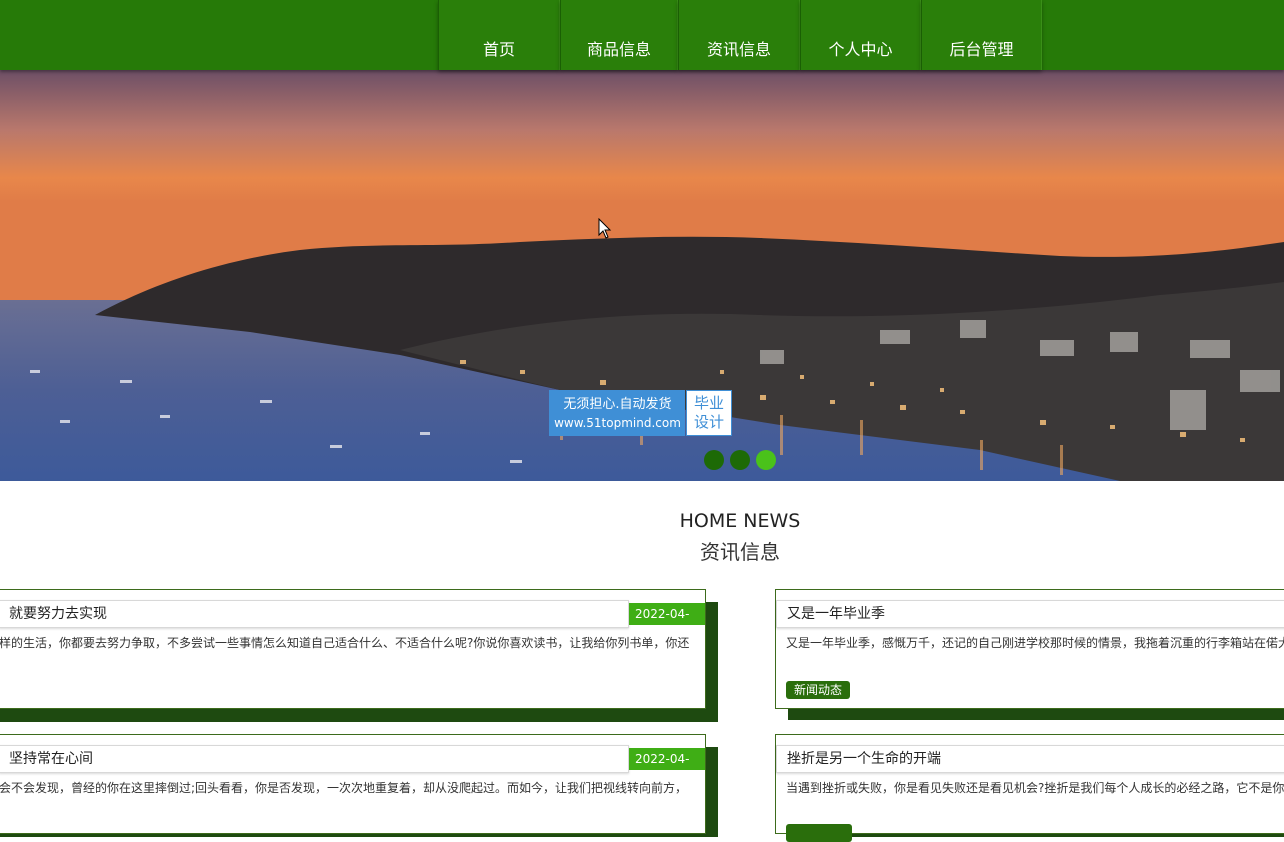 The width and height of the screenshot is (1284, 842). What do you see at coordinates (981, 35) in the screenshot?
I see `nav-admin: 后台管理` at bounding box center [981, 35].